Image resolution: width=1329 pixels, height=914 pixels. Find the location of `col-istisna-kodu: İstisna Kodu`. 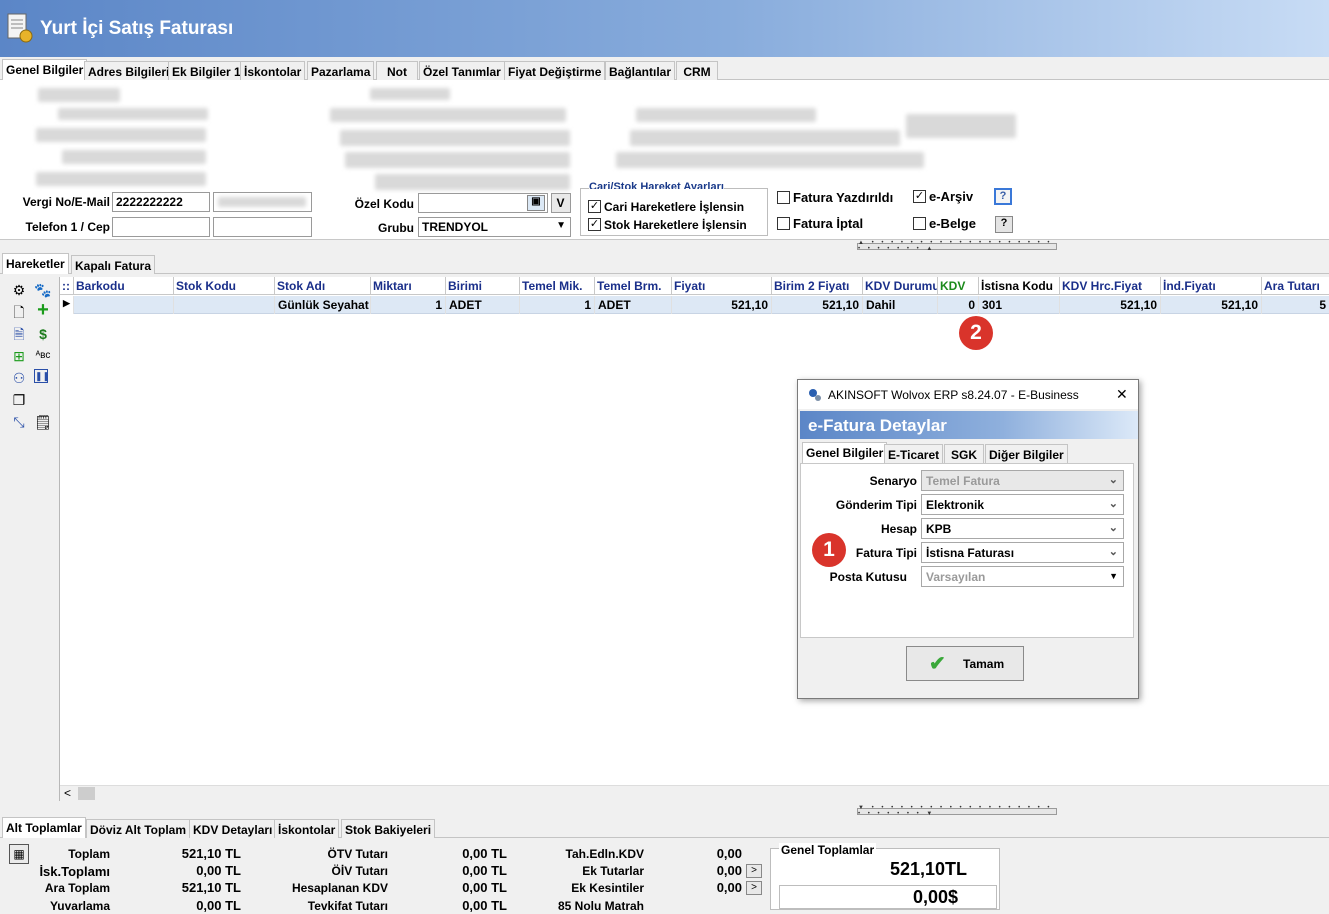

col-istisna-kodu: İstisna Kodu is located at coordinates (1019, 286).